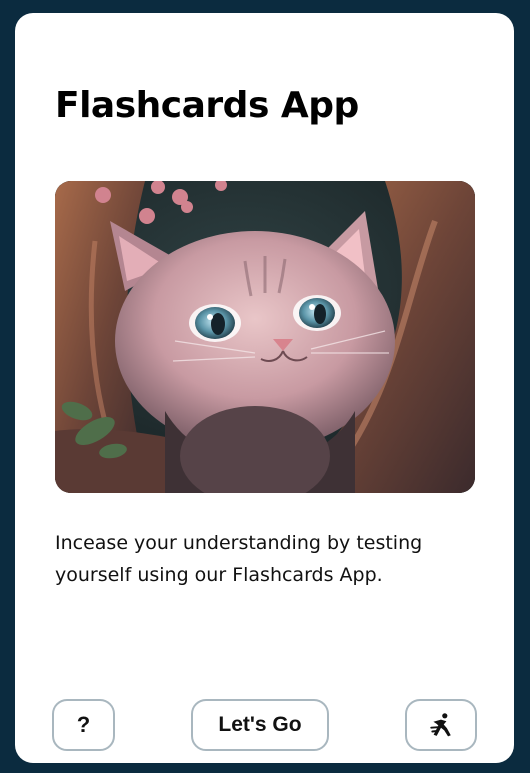  Describe the element at coordinates (260, 725) in the screenshot. I see `lets-go-button: Let's Go` at that location.